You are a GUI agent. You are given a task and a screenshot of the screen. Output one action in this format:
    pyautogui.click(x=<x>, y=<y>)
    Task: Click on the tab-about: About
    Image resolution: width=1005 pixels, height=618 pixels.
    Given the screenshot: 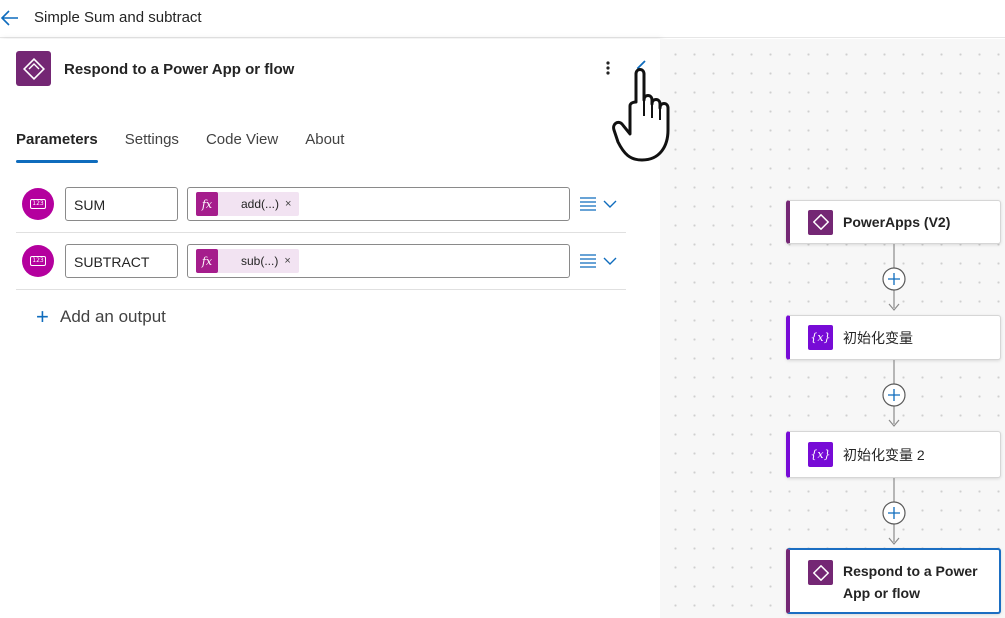 What is the action you would take?
    pyautogui.click(x=324, y=146)
    